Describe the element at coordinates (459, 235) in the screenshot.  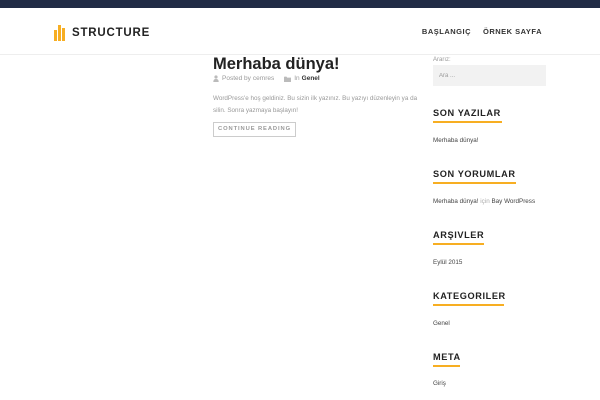
I see `widget-title-archives: ARŞIVLER` at that location.